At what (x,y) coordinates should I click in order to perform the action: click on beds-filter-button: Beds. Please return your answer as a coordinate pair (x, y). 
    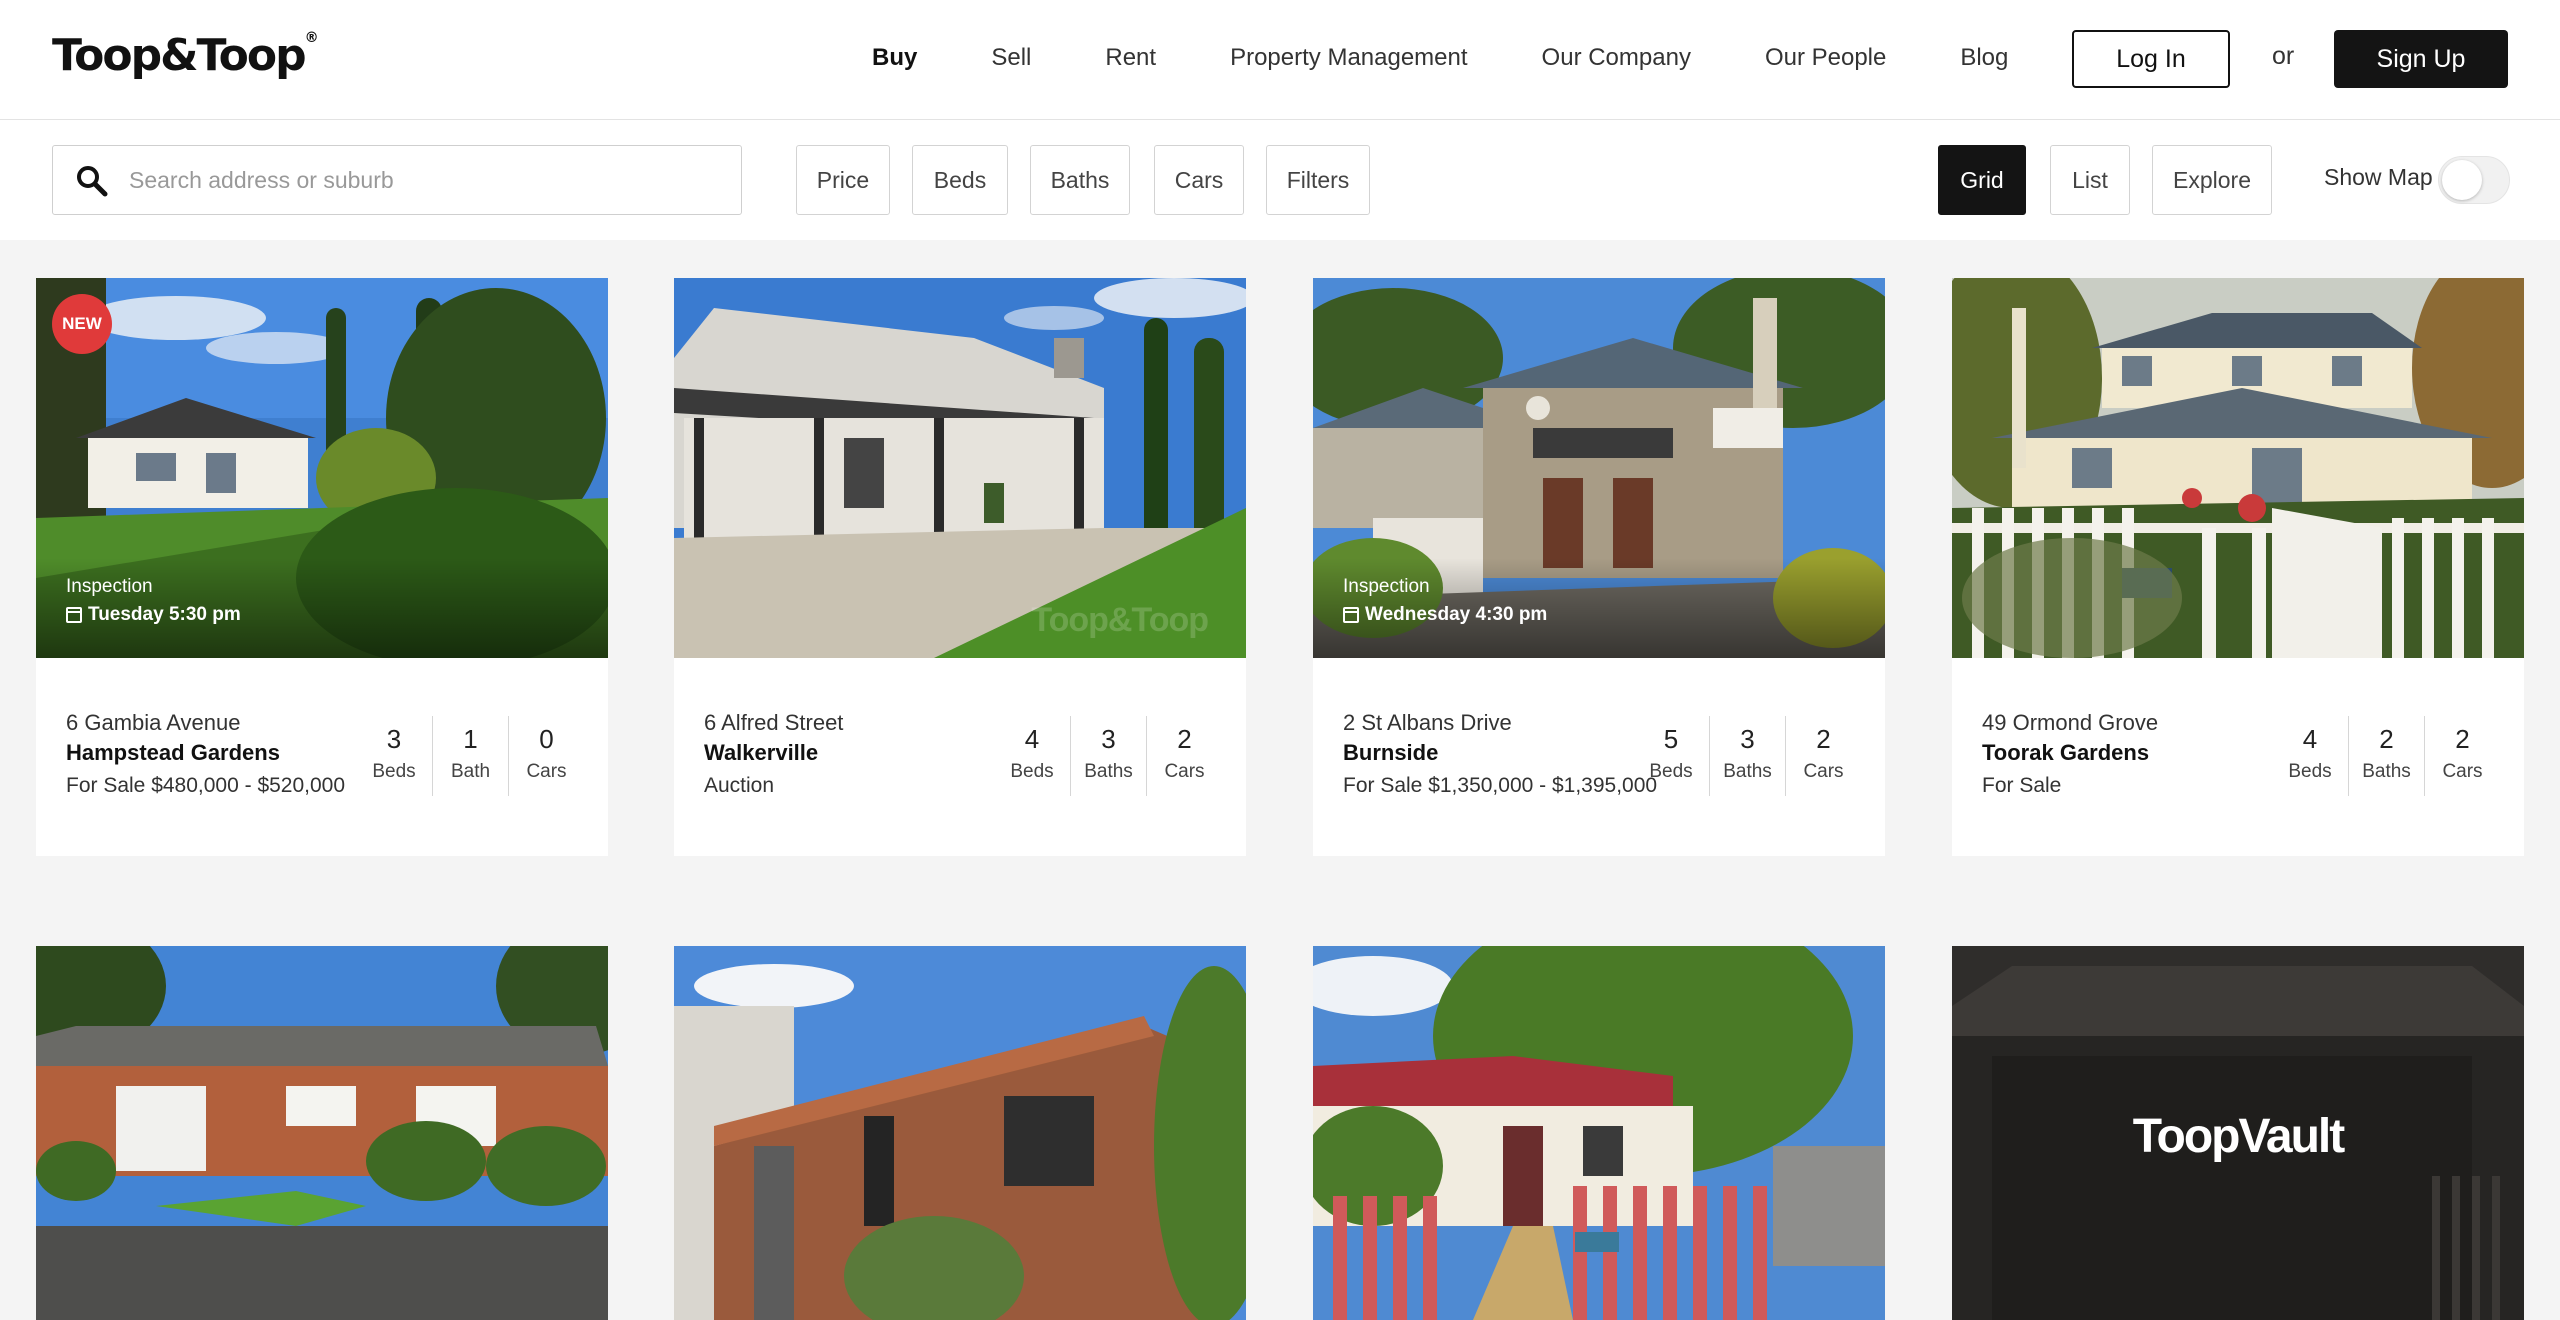
    Looking at the image, I should click on (960, 180).